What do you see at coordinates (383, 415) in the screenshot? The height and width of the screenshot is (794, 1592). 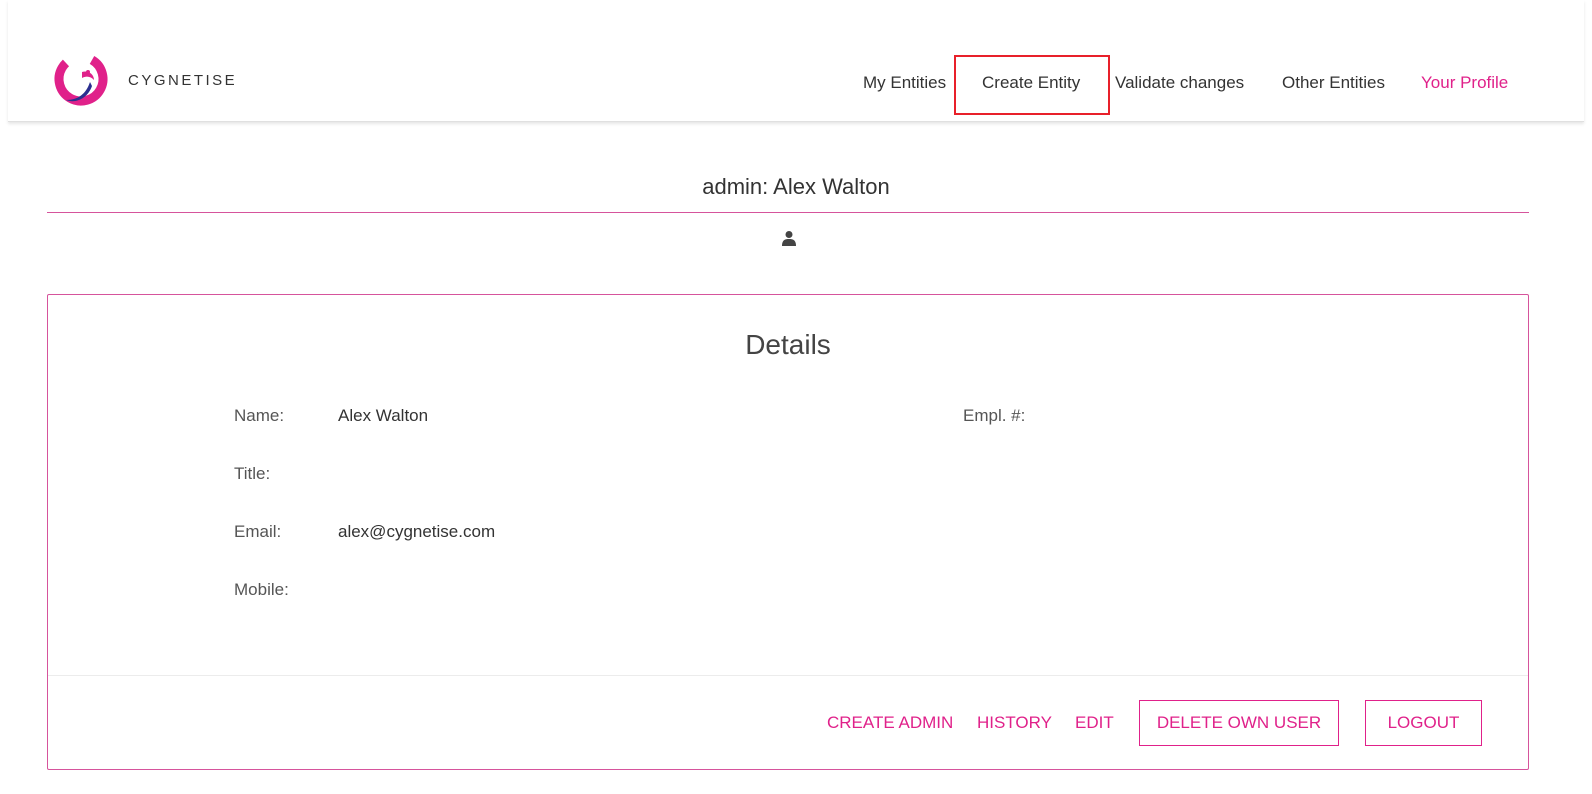 I see `name-value: Alex Walton` at bounding box center [383, 415].